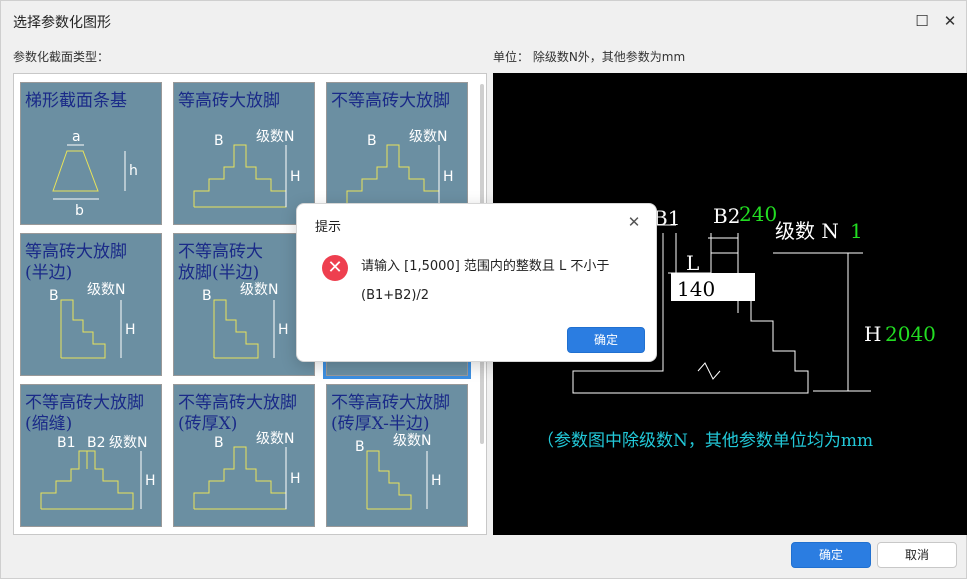 The image size is (967, 579). What do you see at coordinates (831, 555) in the screenshot?
I see `ok-button: 确定` at bounding box center [831, 555].